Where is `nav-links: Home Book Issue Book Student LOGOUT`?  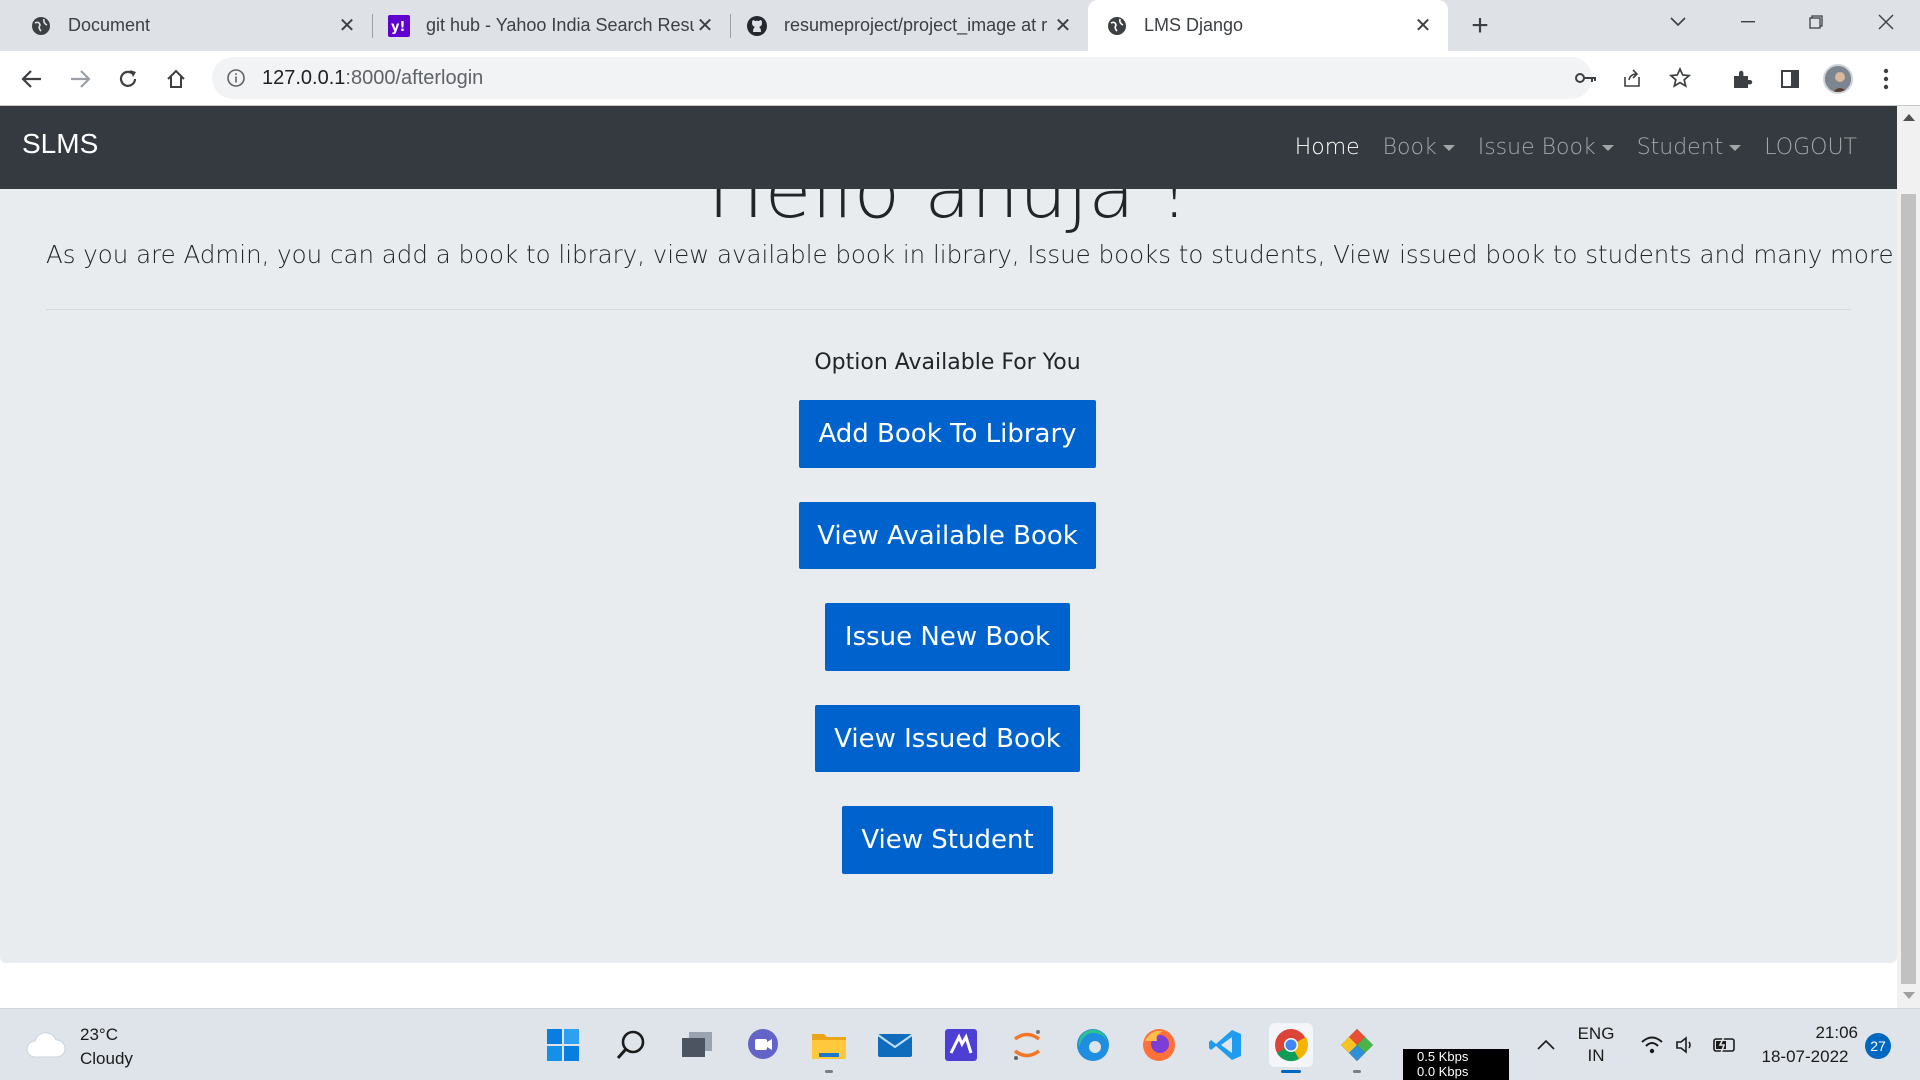
nav-links: Home Book Issue Book Student LOGOUT is located at coordinates (1564, 147).